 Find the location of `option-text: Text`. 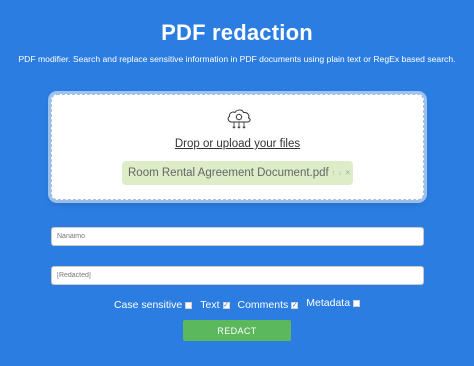

option-text: Text is located at coordinates (215, 305).